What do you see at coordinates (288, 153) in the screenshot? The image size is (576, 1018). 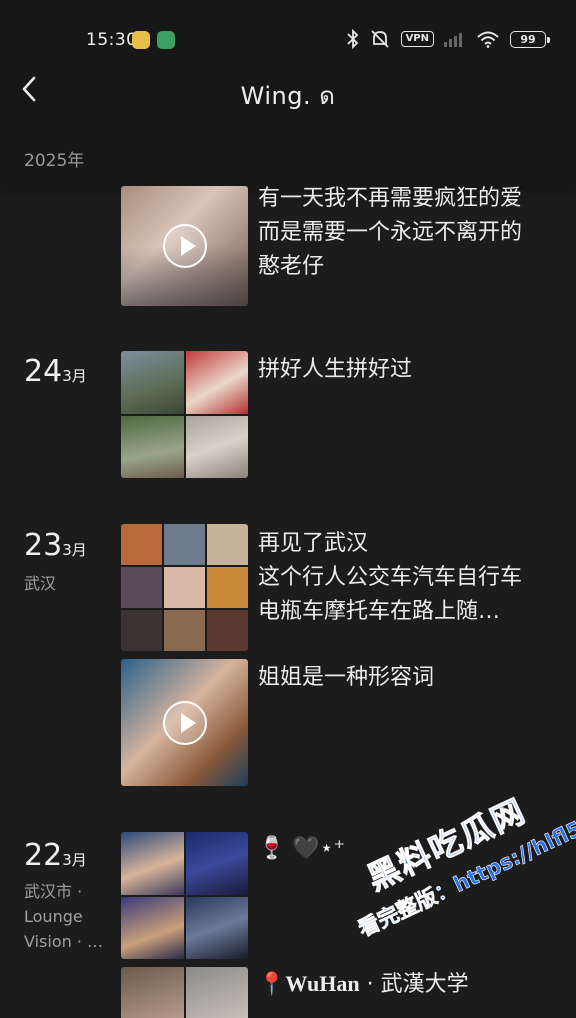 I see `year-section-header: 2025年` at bounding box center [288, 153].